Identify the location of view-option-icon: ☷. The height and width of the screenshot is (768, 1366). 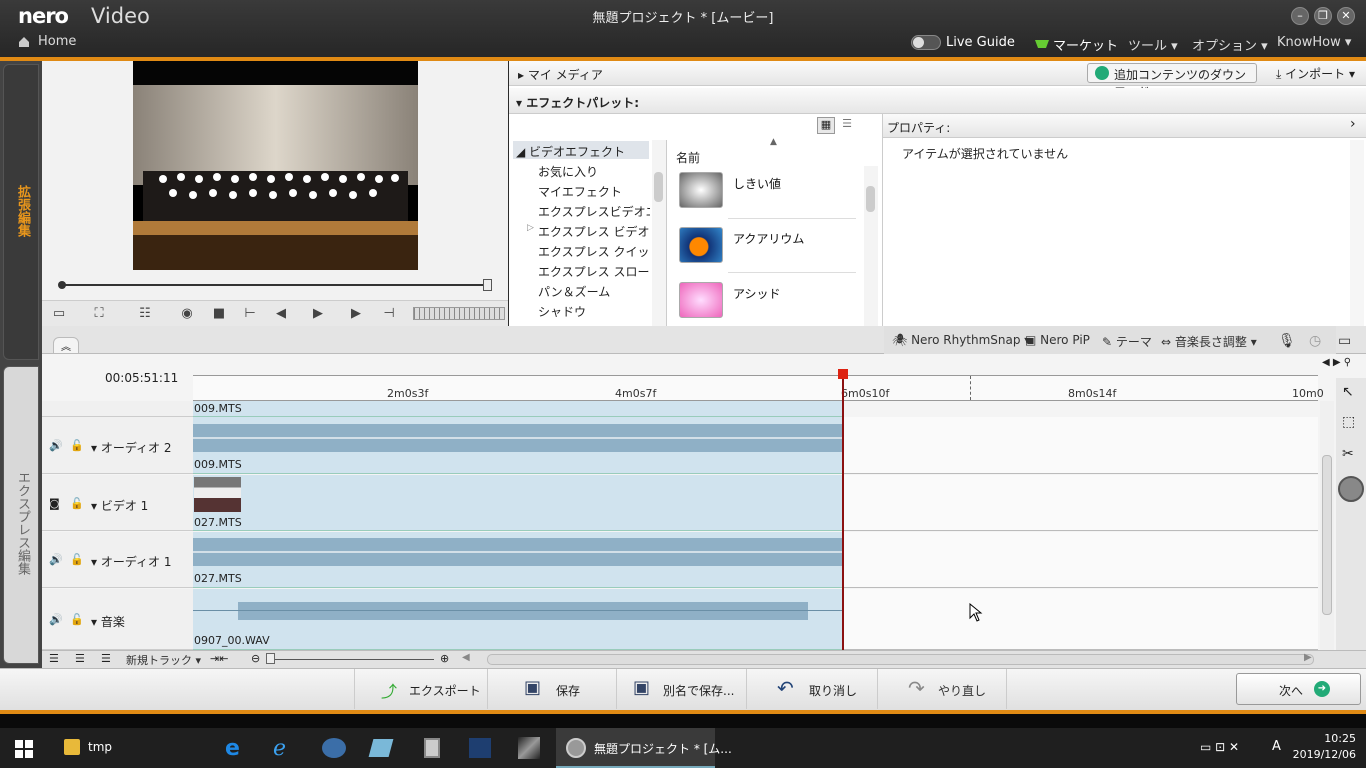
(145, 314).